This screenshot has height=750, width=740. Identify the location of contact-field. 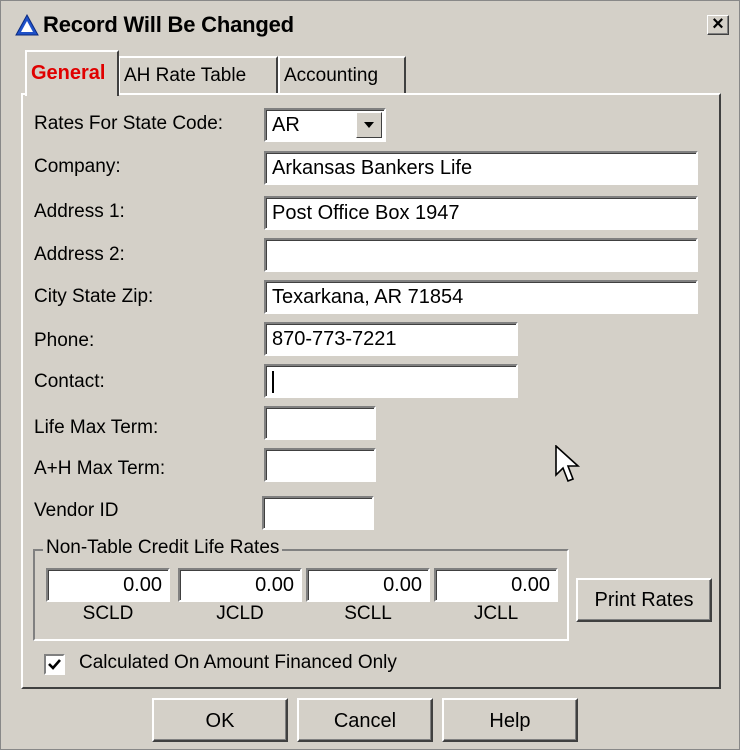
(391, 381).